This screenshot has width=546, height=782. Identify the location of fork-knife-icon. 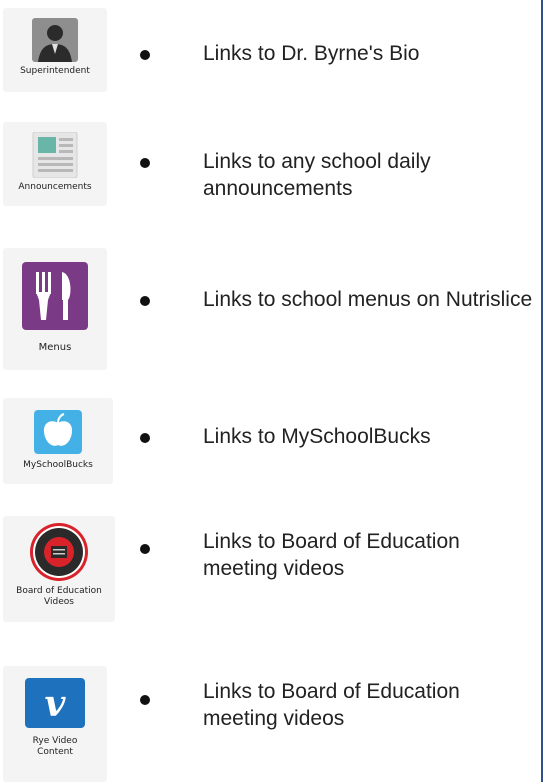
(55, 296).